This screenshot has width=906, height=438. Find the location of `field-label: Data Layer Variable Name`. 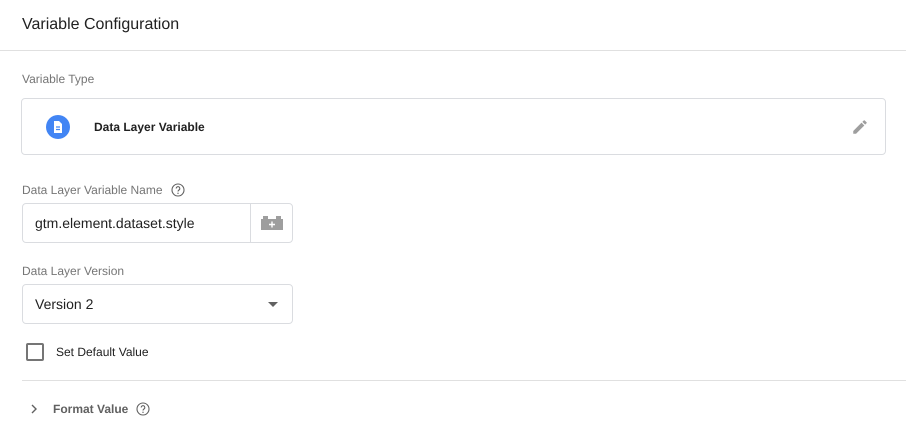

field-label: Data Layer Variable Name is located at coordinates (92, 190).